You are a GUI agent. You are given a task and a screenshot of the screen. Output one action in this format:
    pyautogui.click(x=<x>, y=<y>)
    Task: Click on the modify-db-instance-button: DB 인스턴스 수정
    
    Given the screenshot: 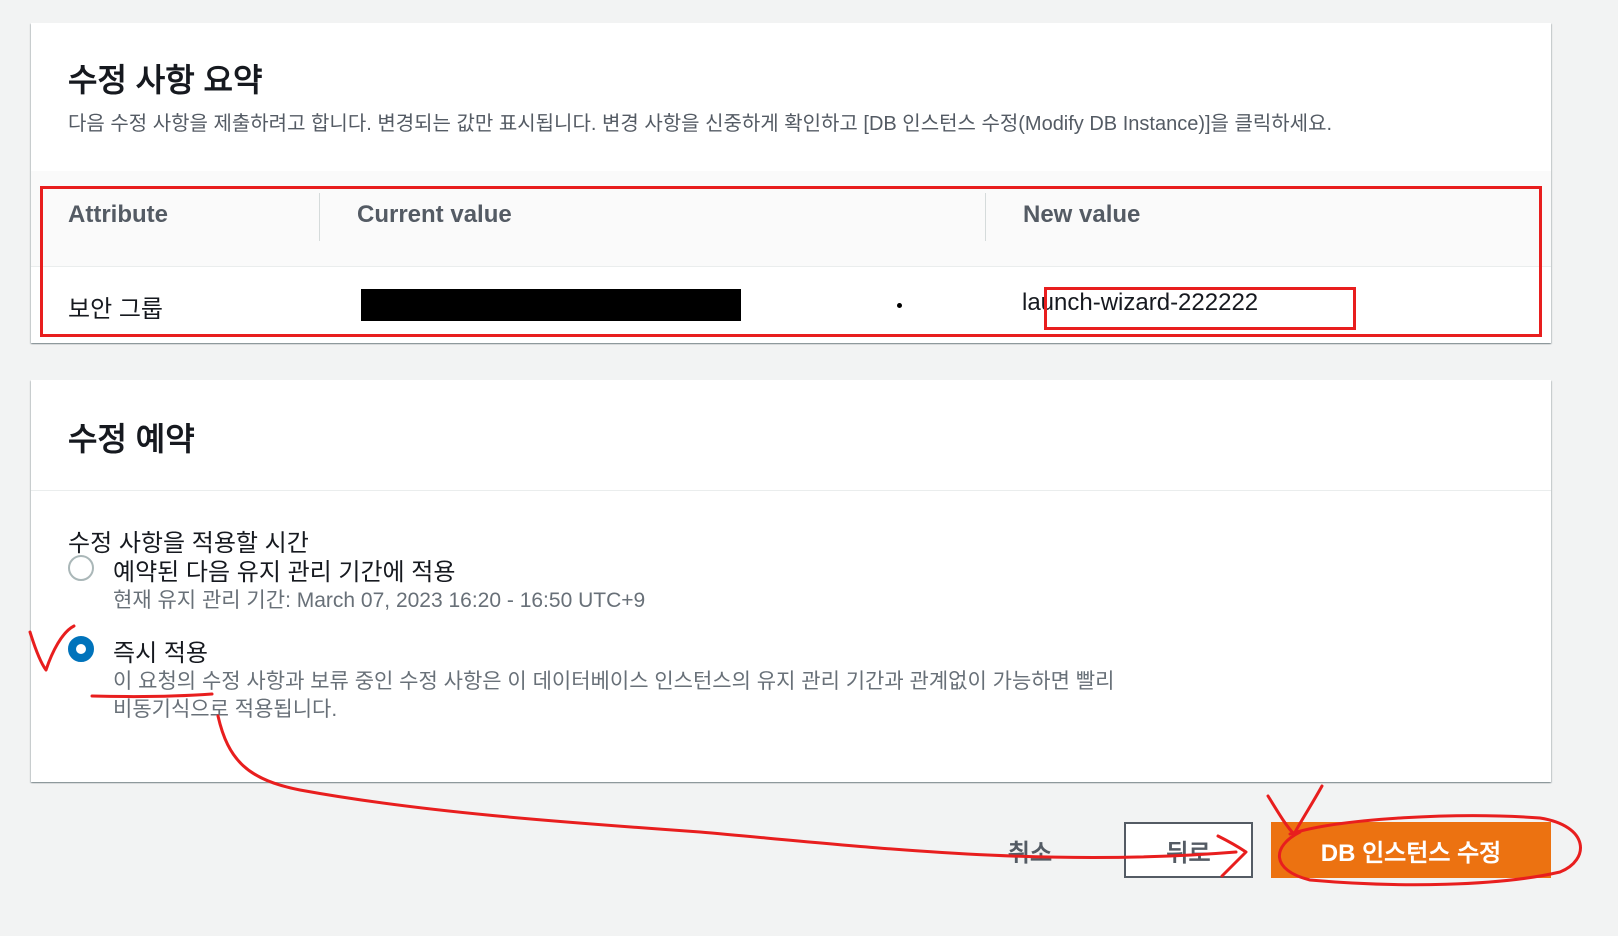 What is the action you would take?
    pyautogui.click(x=1411, y=850)
    